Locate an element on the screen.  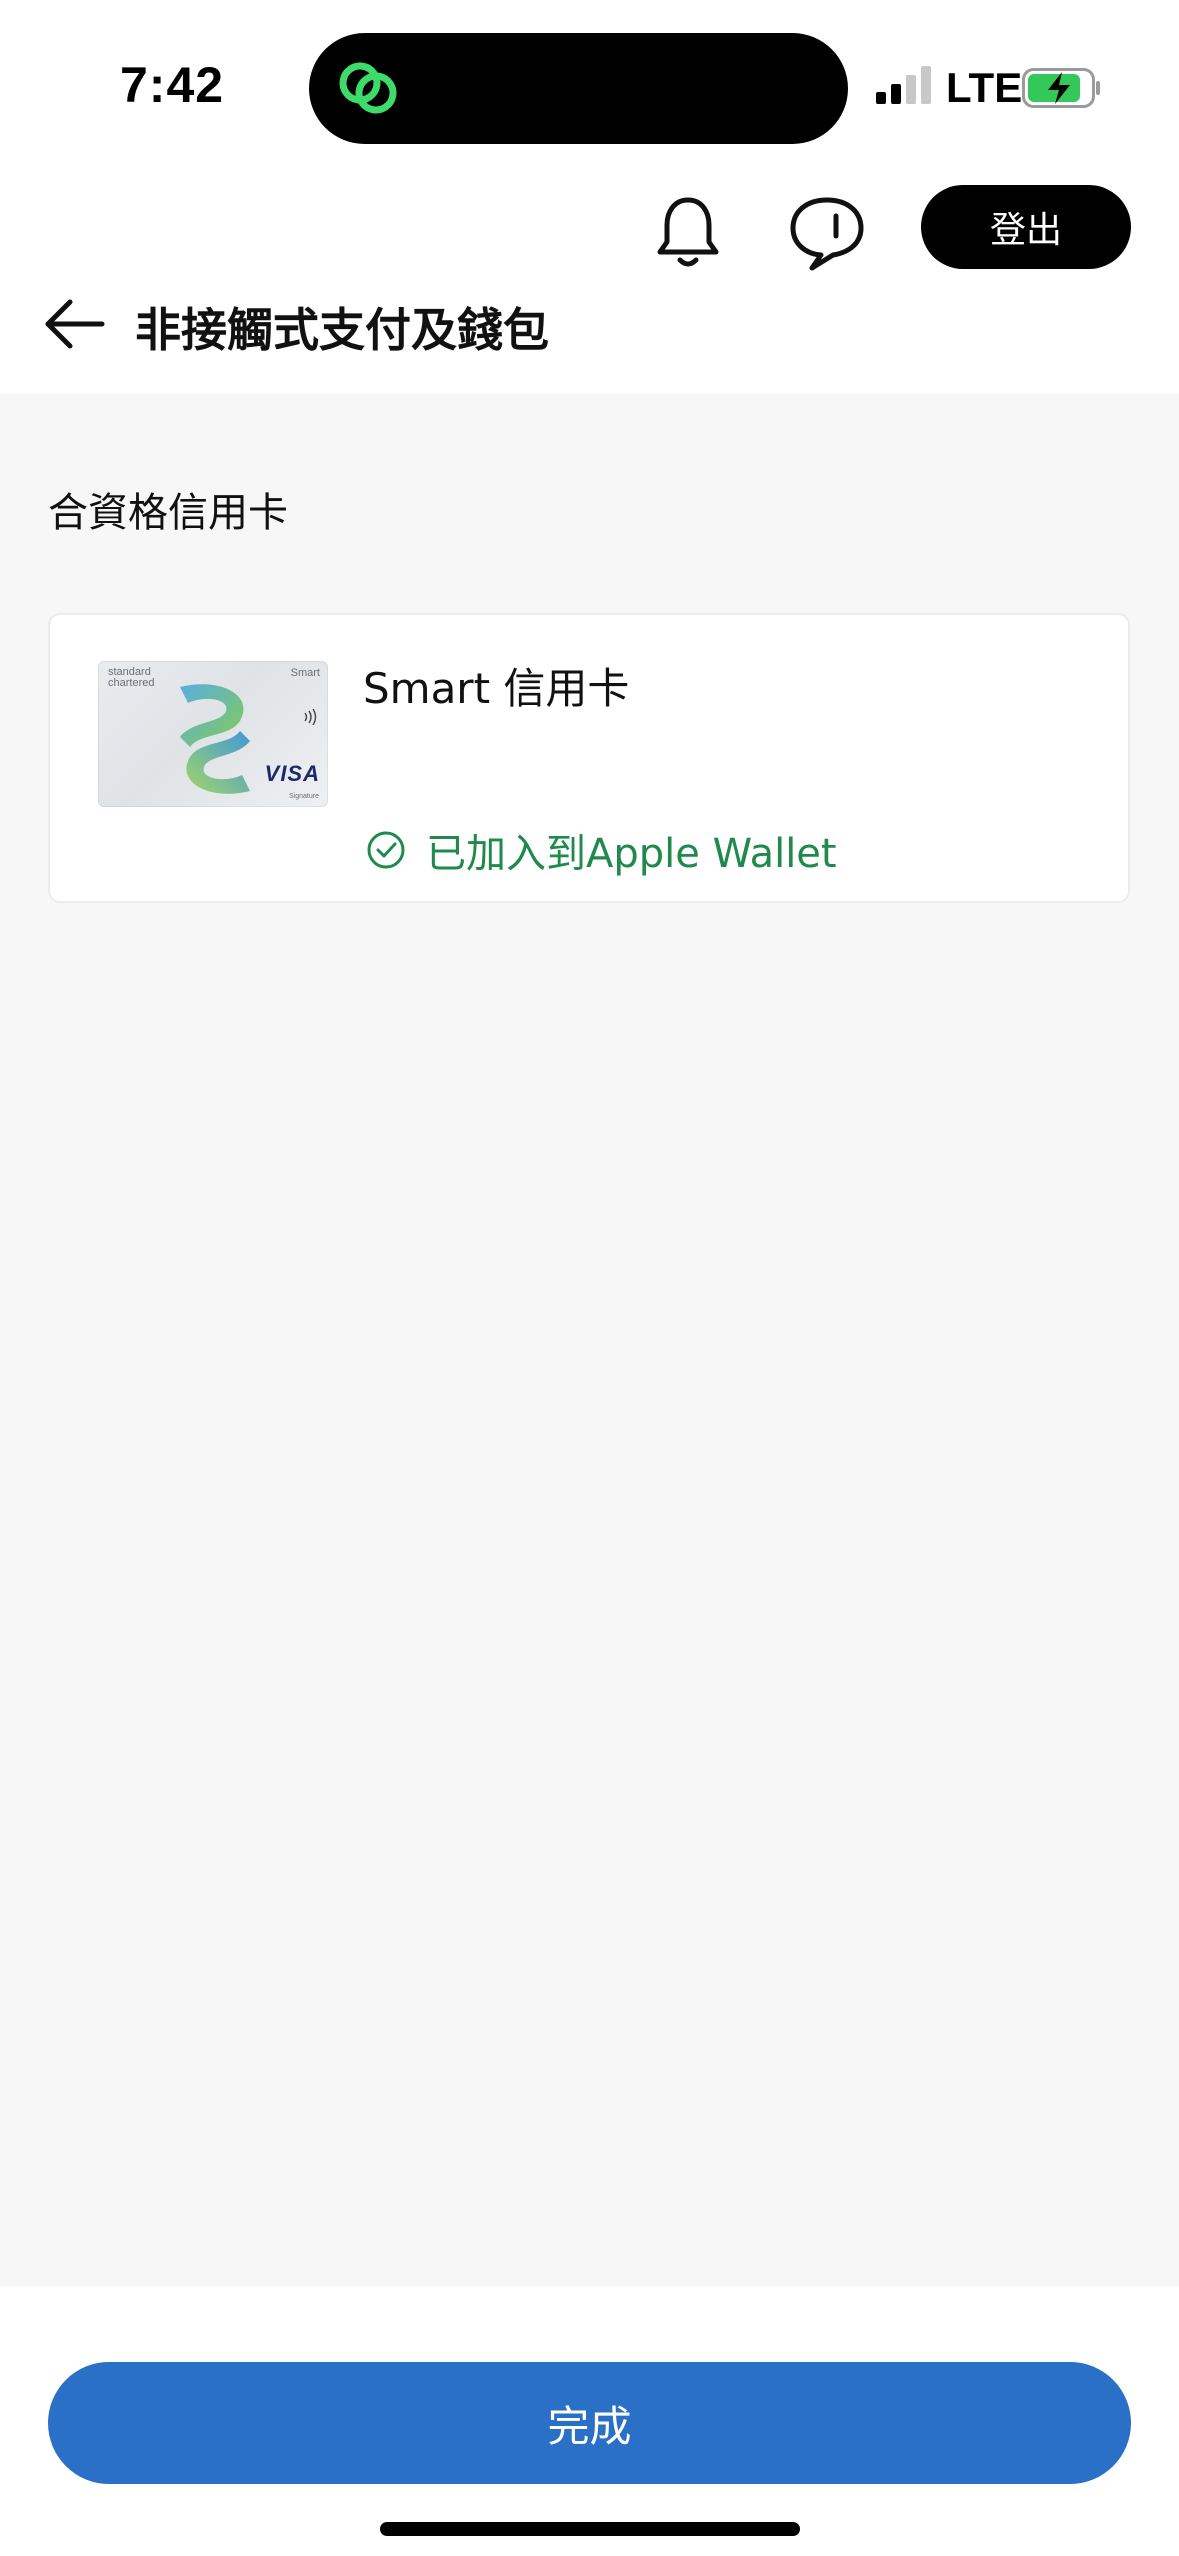
logout-button: 登出 is located at coordinates (1026, 227).